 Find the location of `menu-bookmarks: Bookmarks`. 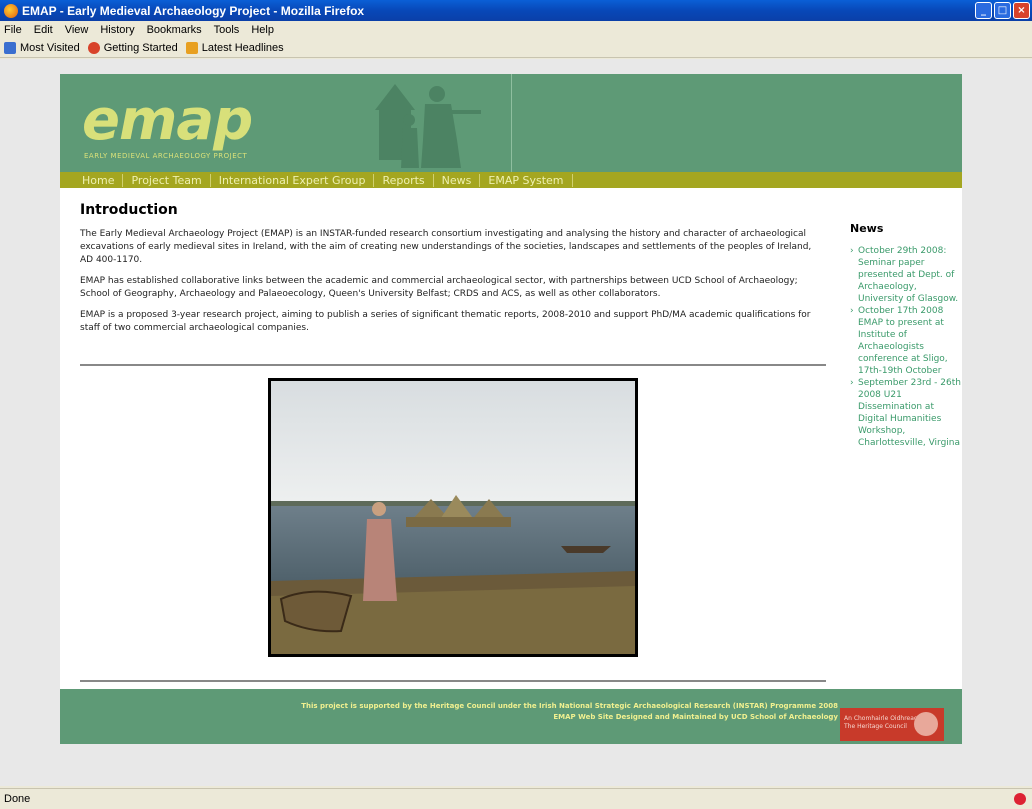

menu-bookmarks: Bookmarks is located at coordinates (174, 30).